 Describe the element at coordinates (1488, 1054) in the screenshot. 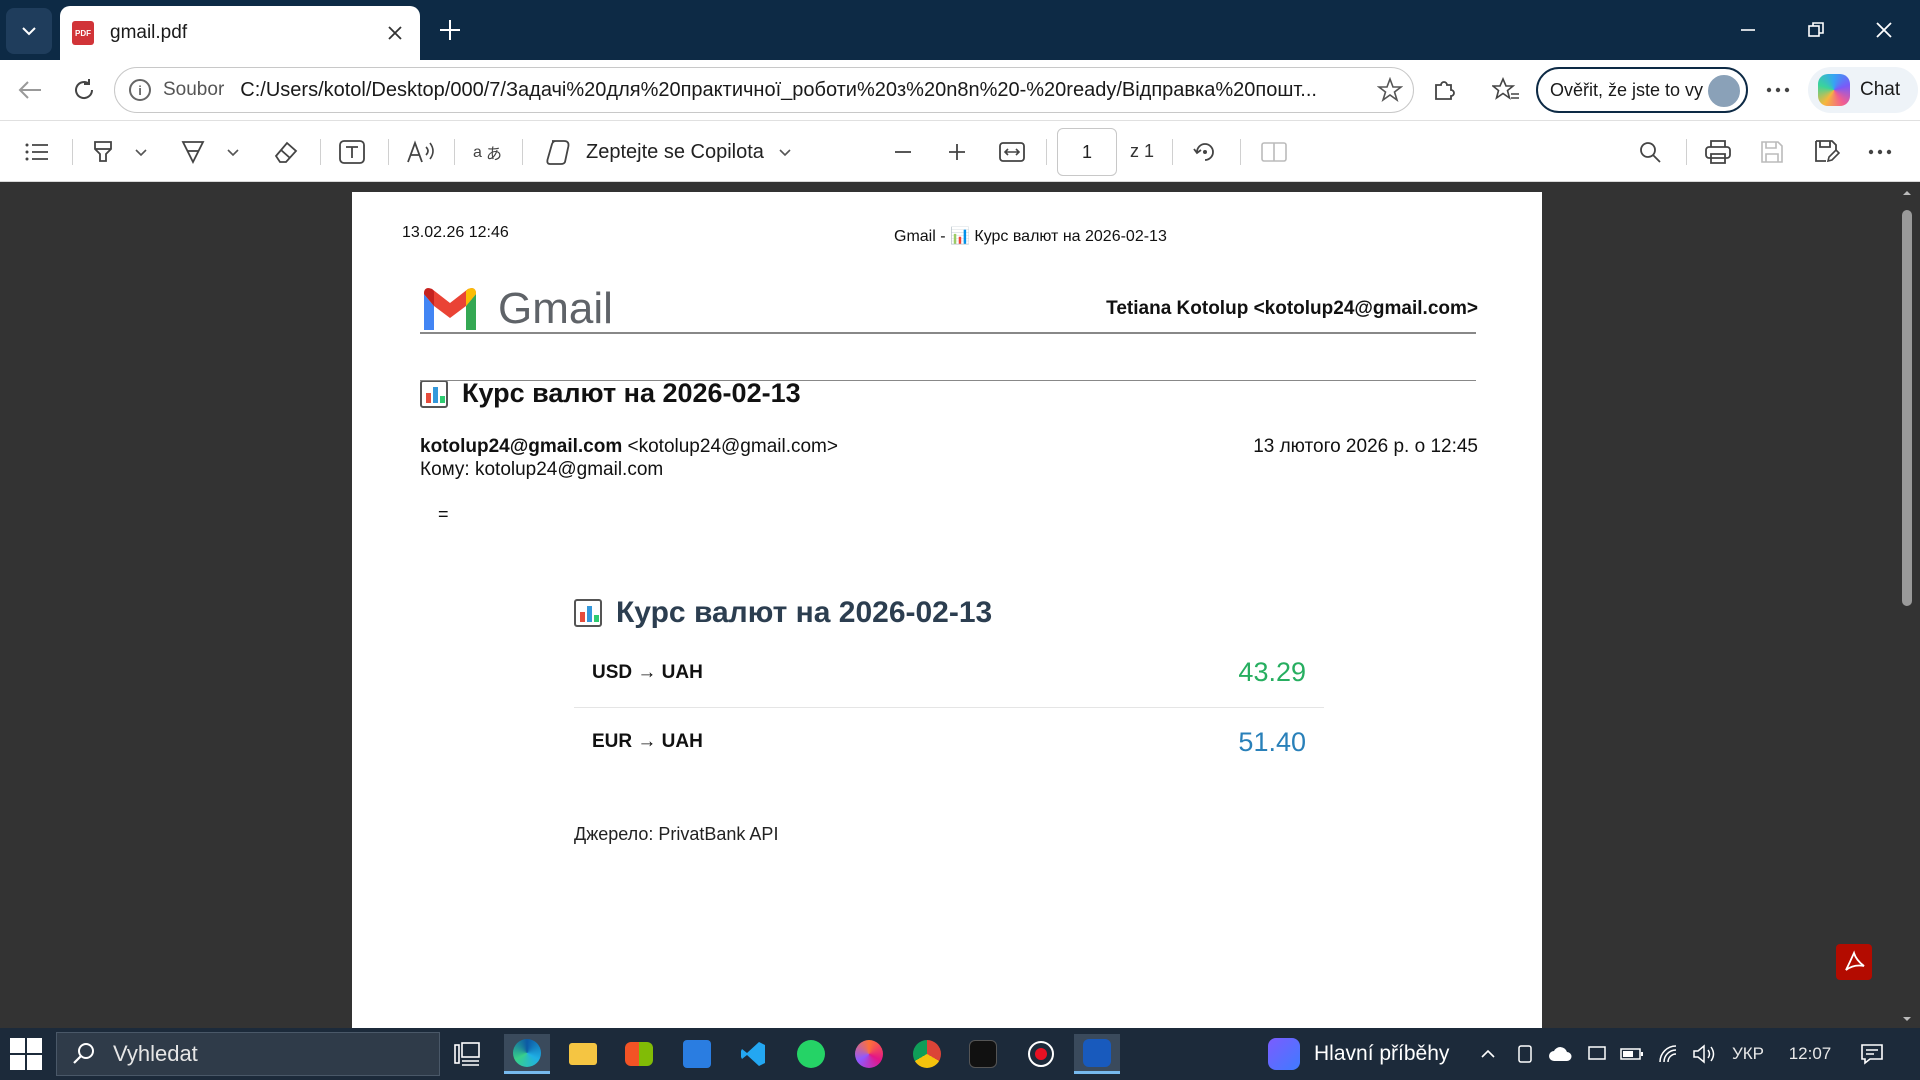

I see `show-hidden-icons-button` at that location.